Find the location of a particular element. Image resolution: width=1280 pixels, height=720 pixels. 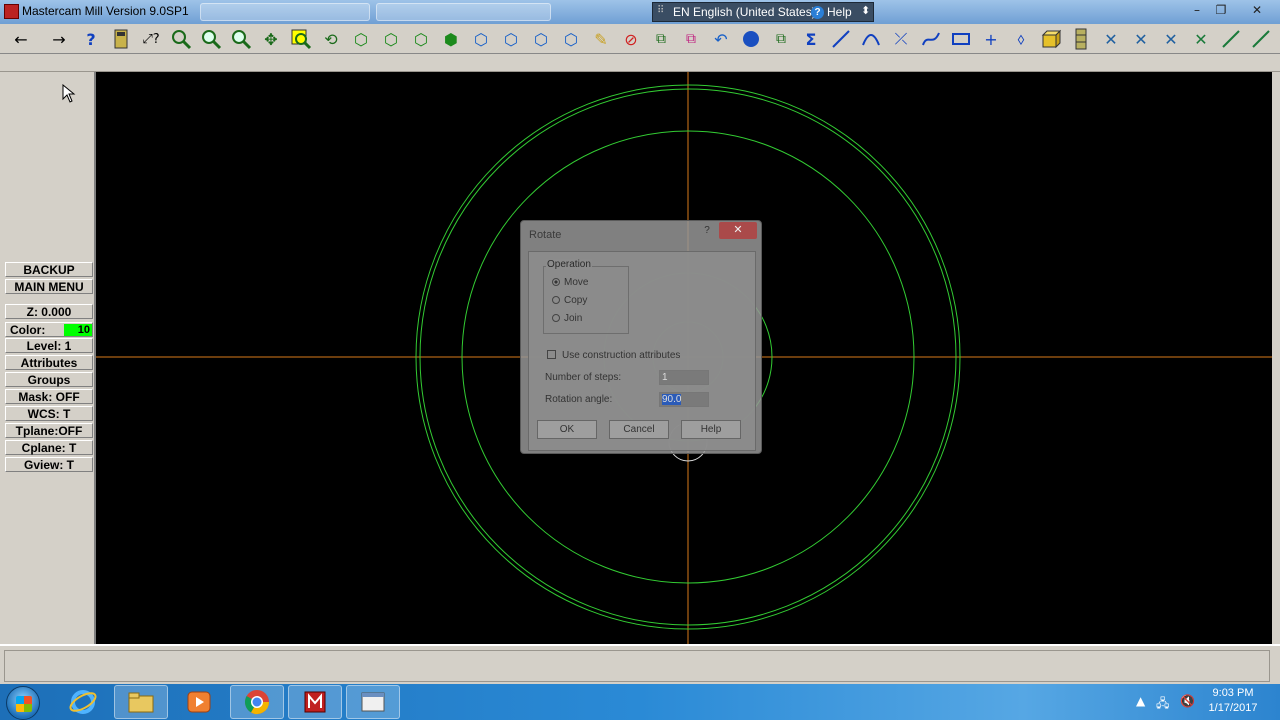

language-bar: ⠿ EN English (United States) ? Help ⬍ is located at coordinates (763, 12).